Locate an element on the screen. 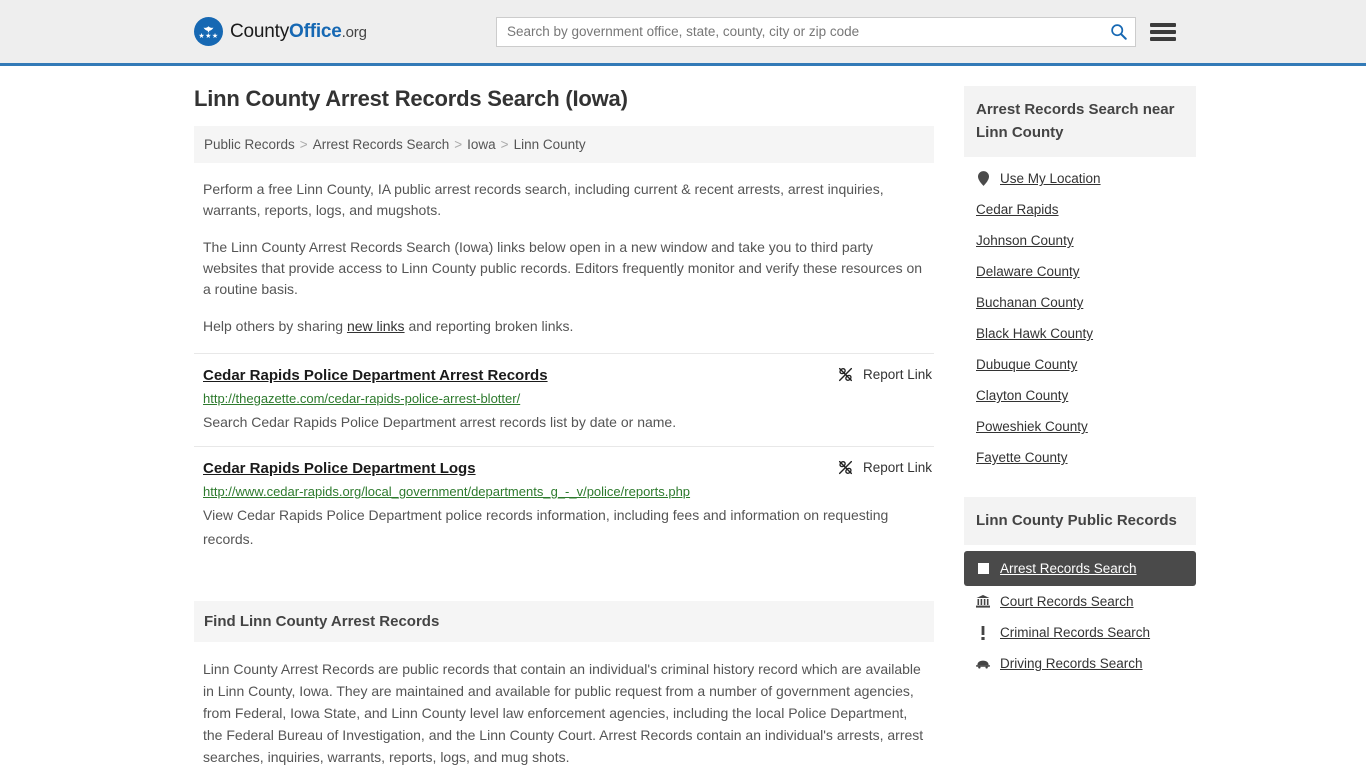 This screenshot has height=768, width=1366. find-section-heading: Find Linn County Arrest Records is located at coordinates (564, 621).